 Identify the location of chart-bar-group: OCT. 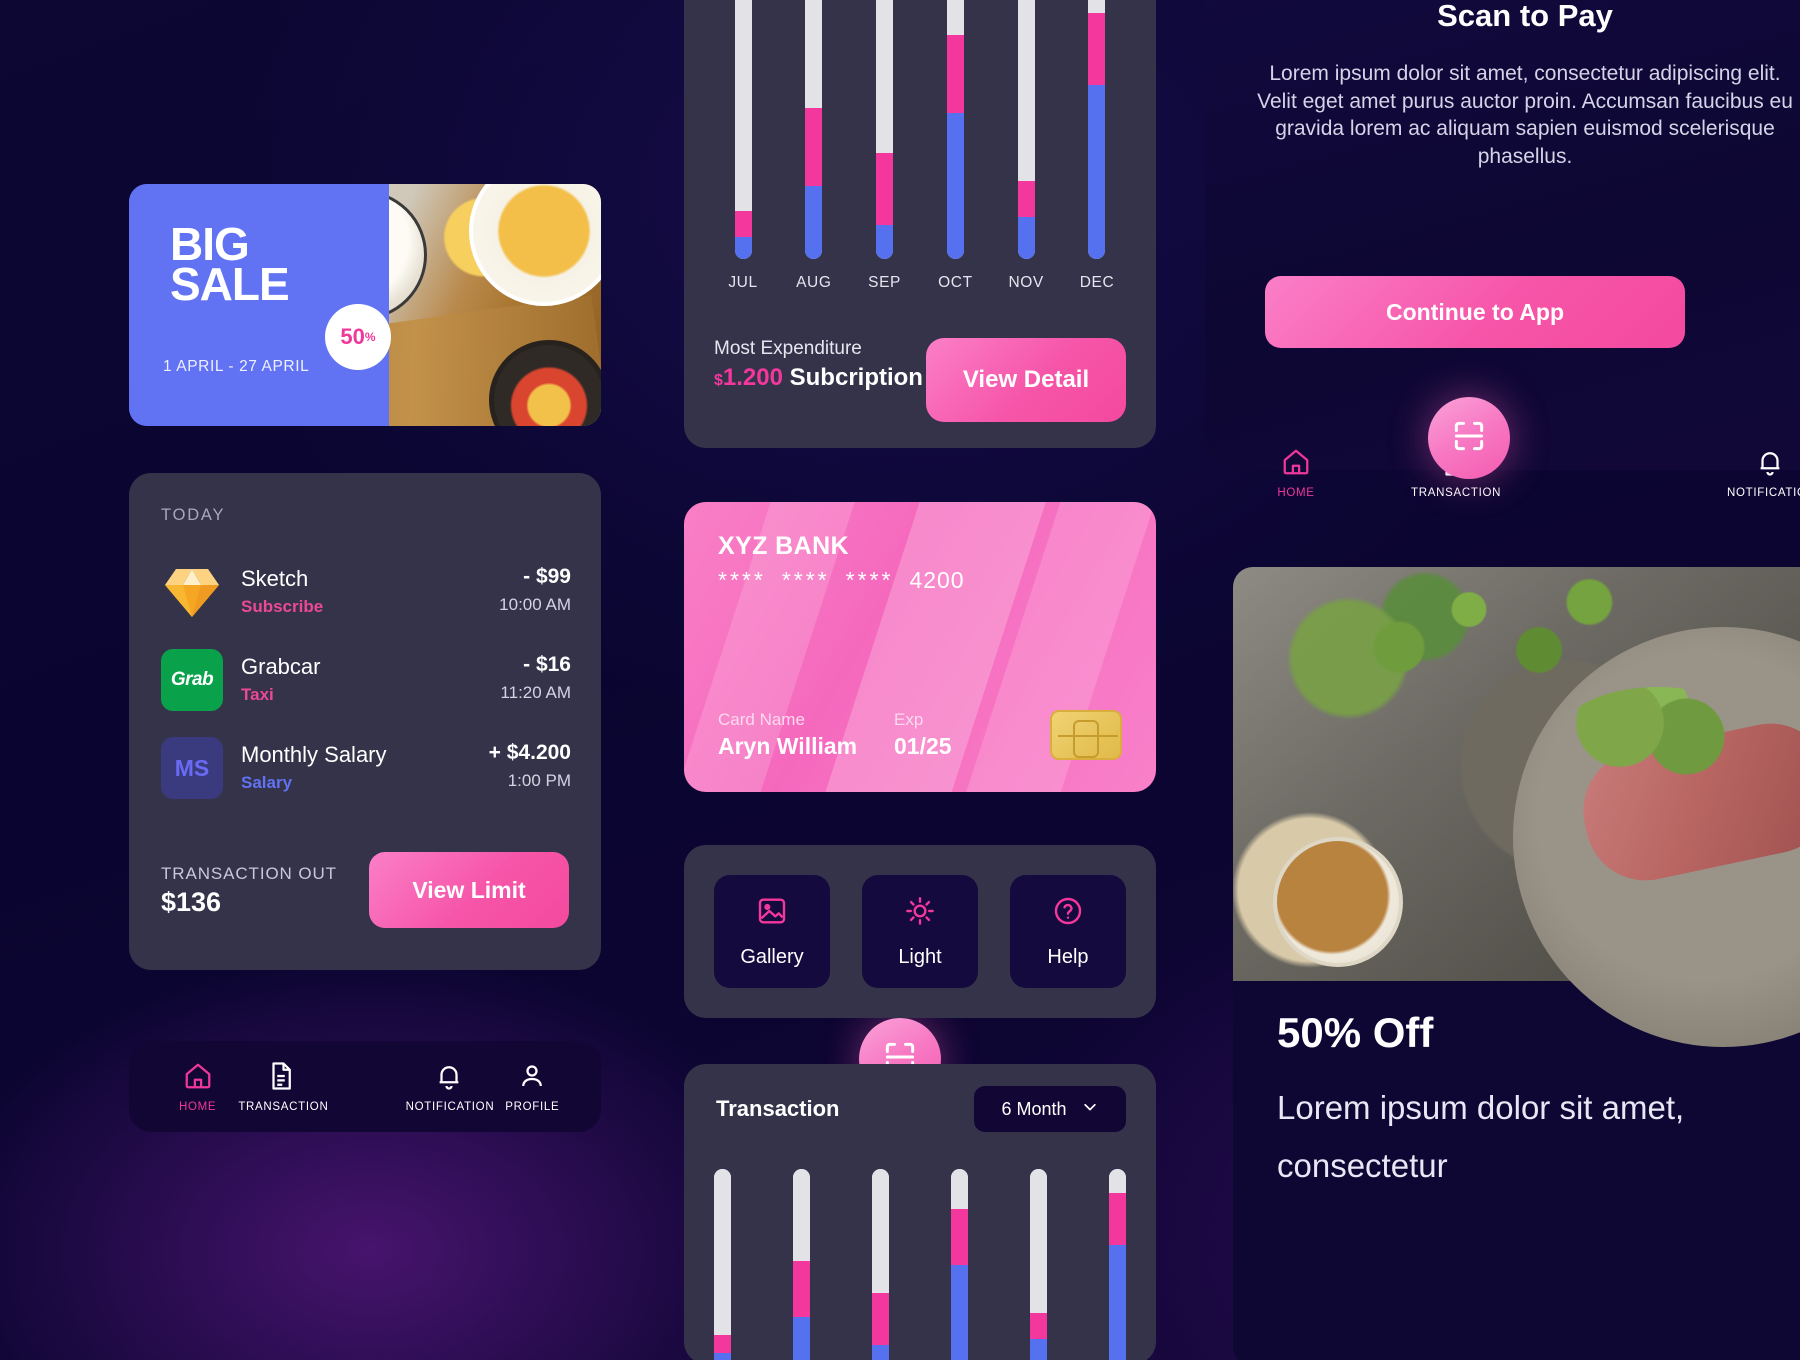
(955, 146).